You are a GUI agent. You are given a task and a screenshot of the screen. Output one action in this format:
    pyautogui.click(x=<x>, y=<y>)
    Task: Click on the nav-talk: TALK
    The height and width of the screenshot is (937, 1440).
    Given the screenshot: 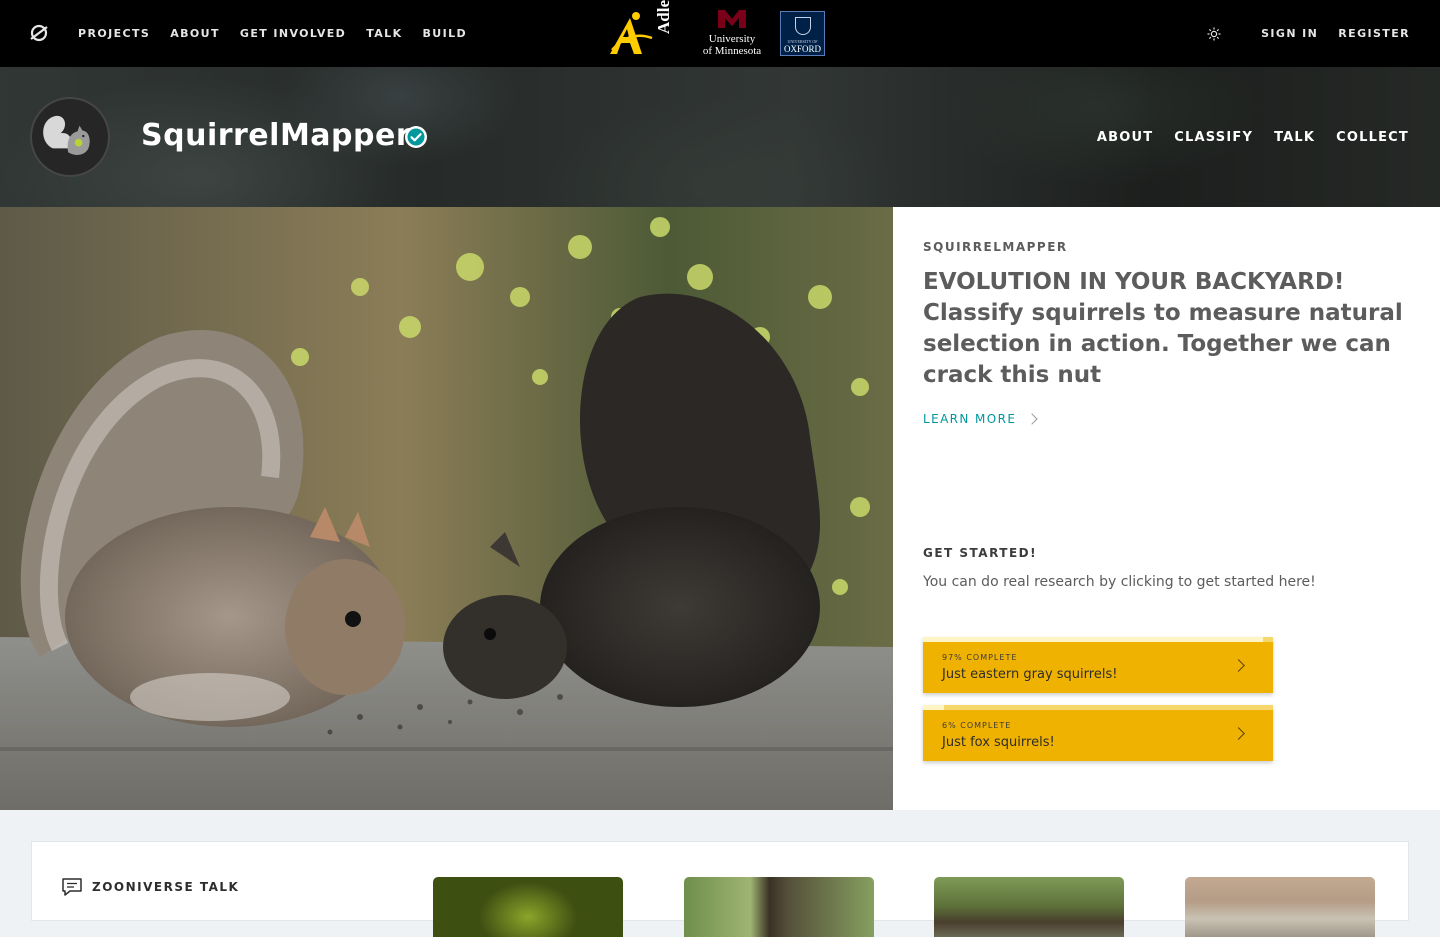 What is the action you would take?
    pyautogui.click(x=384, y=33)
    